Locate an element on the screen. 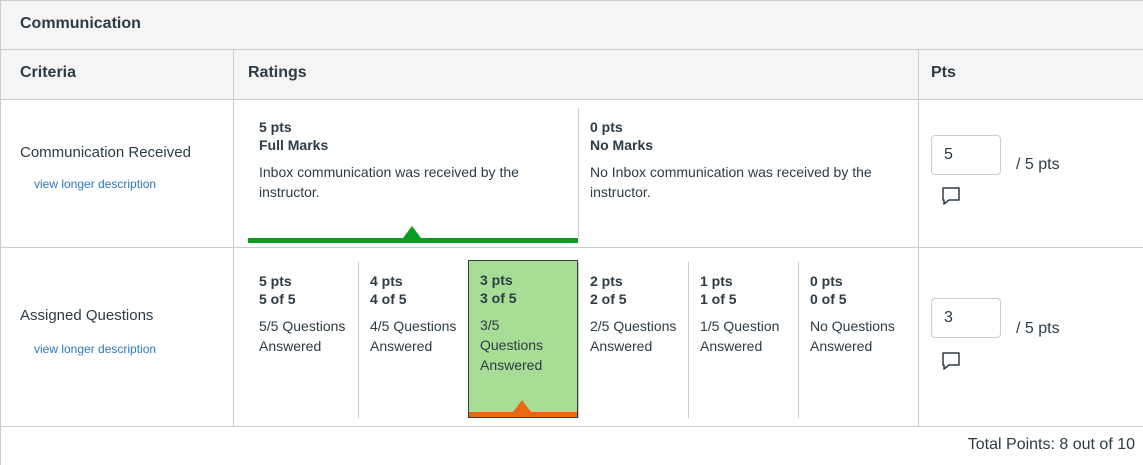 The image size is (1143, 465). rating-cell: 4 pts 4 of 5 4/5 Questions Answered is located at coordinates (413, 340).